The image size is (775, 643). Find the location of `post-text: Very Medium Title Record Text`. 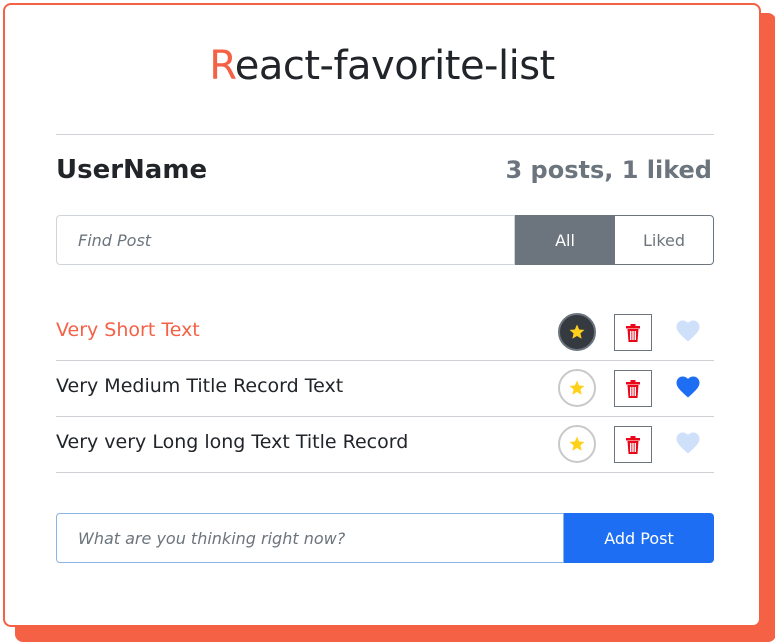

post-text: Very Medium Title Record Text is located at coordinates (199, 386).